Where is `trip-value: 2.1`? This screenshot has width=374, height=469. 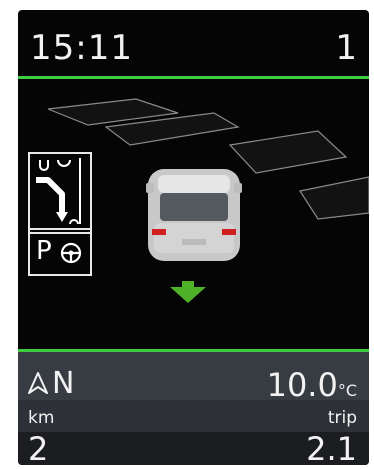 trip-value: 2.1 is located at coordinates (331, 447).